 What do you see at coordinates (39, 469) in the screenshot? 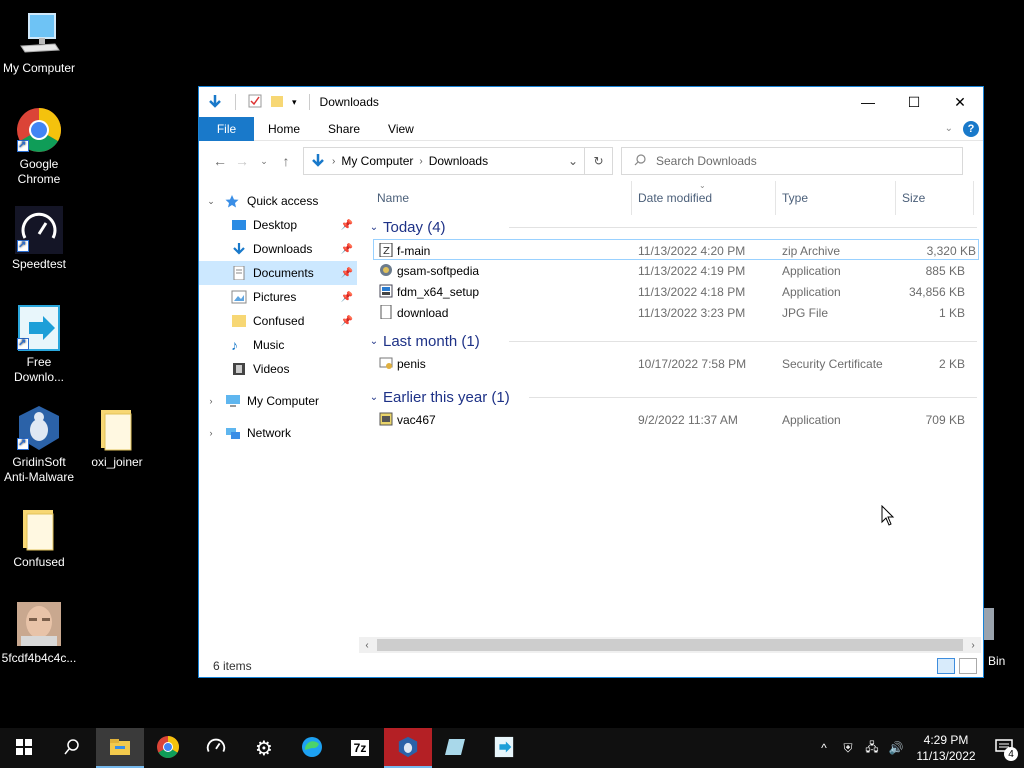
I see `desktop-icon-label: GridinSoft Anti-Malware` at bounding box center [39, 469].